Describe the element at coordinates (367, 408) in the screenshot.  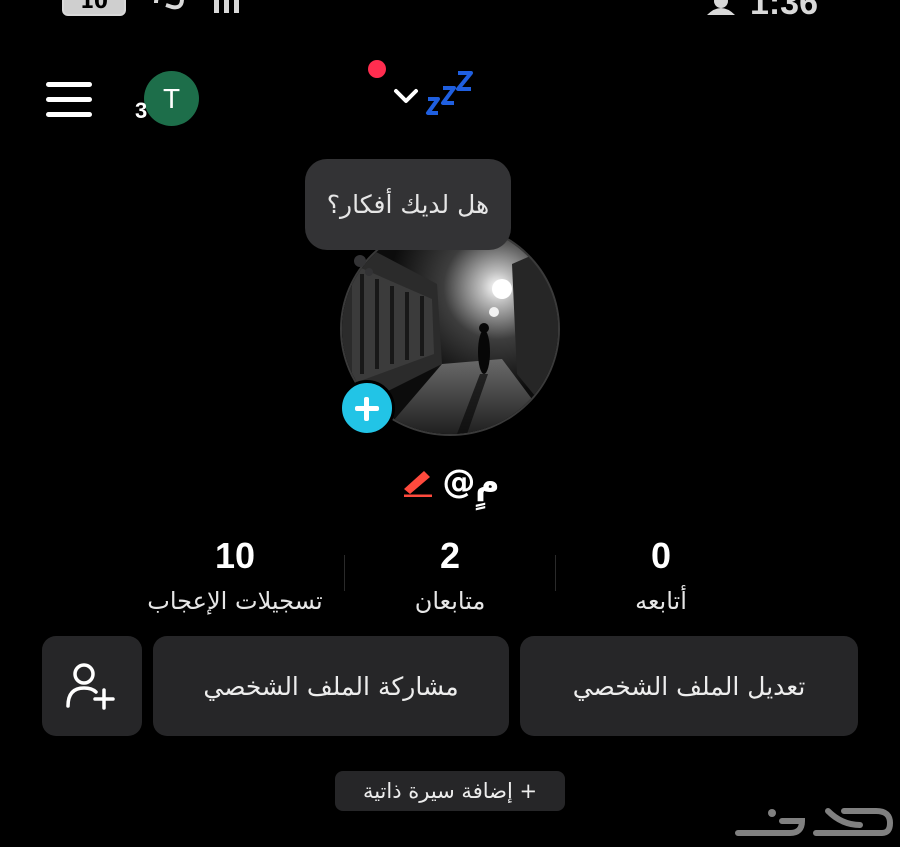
I see `add-photo-button` at that location.